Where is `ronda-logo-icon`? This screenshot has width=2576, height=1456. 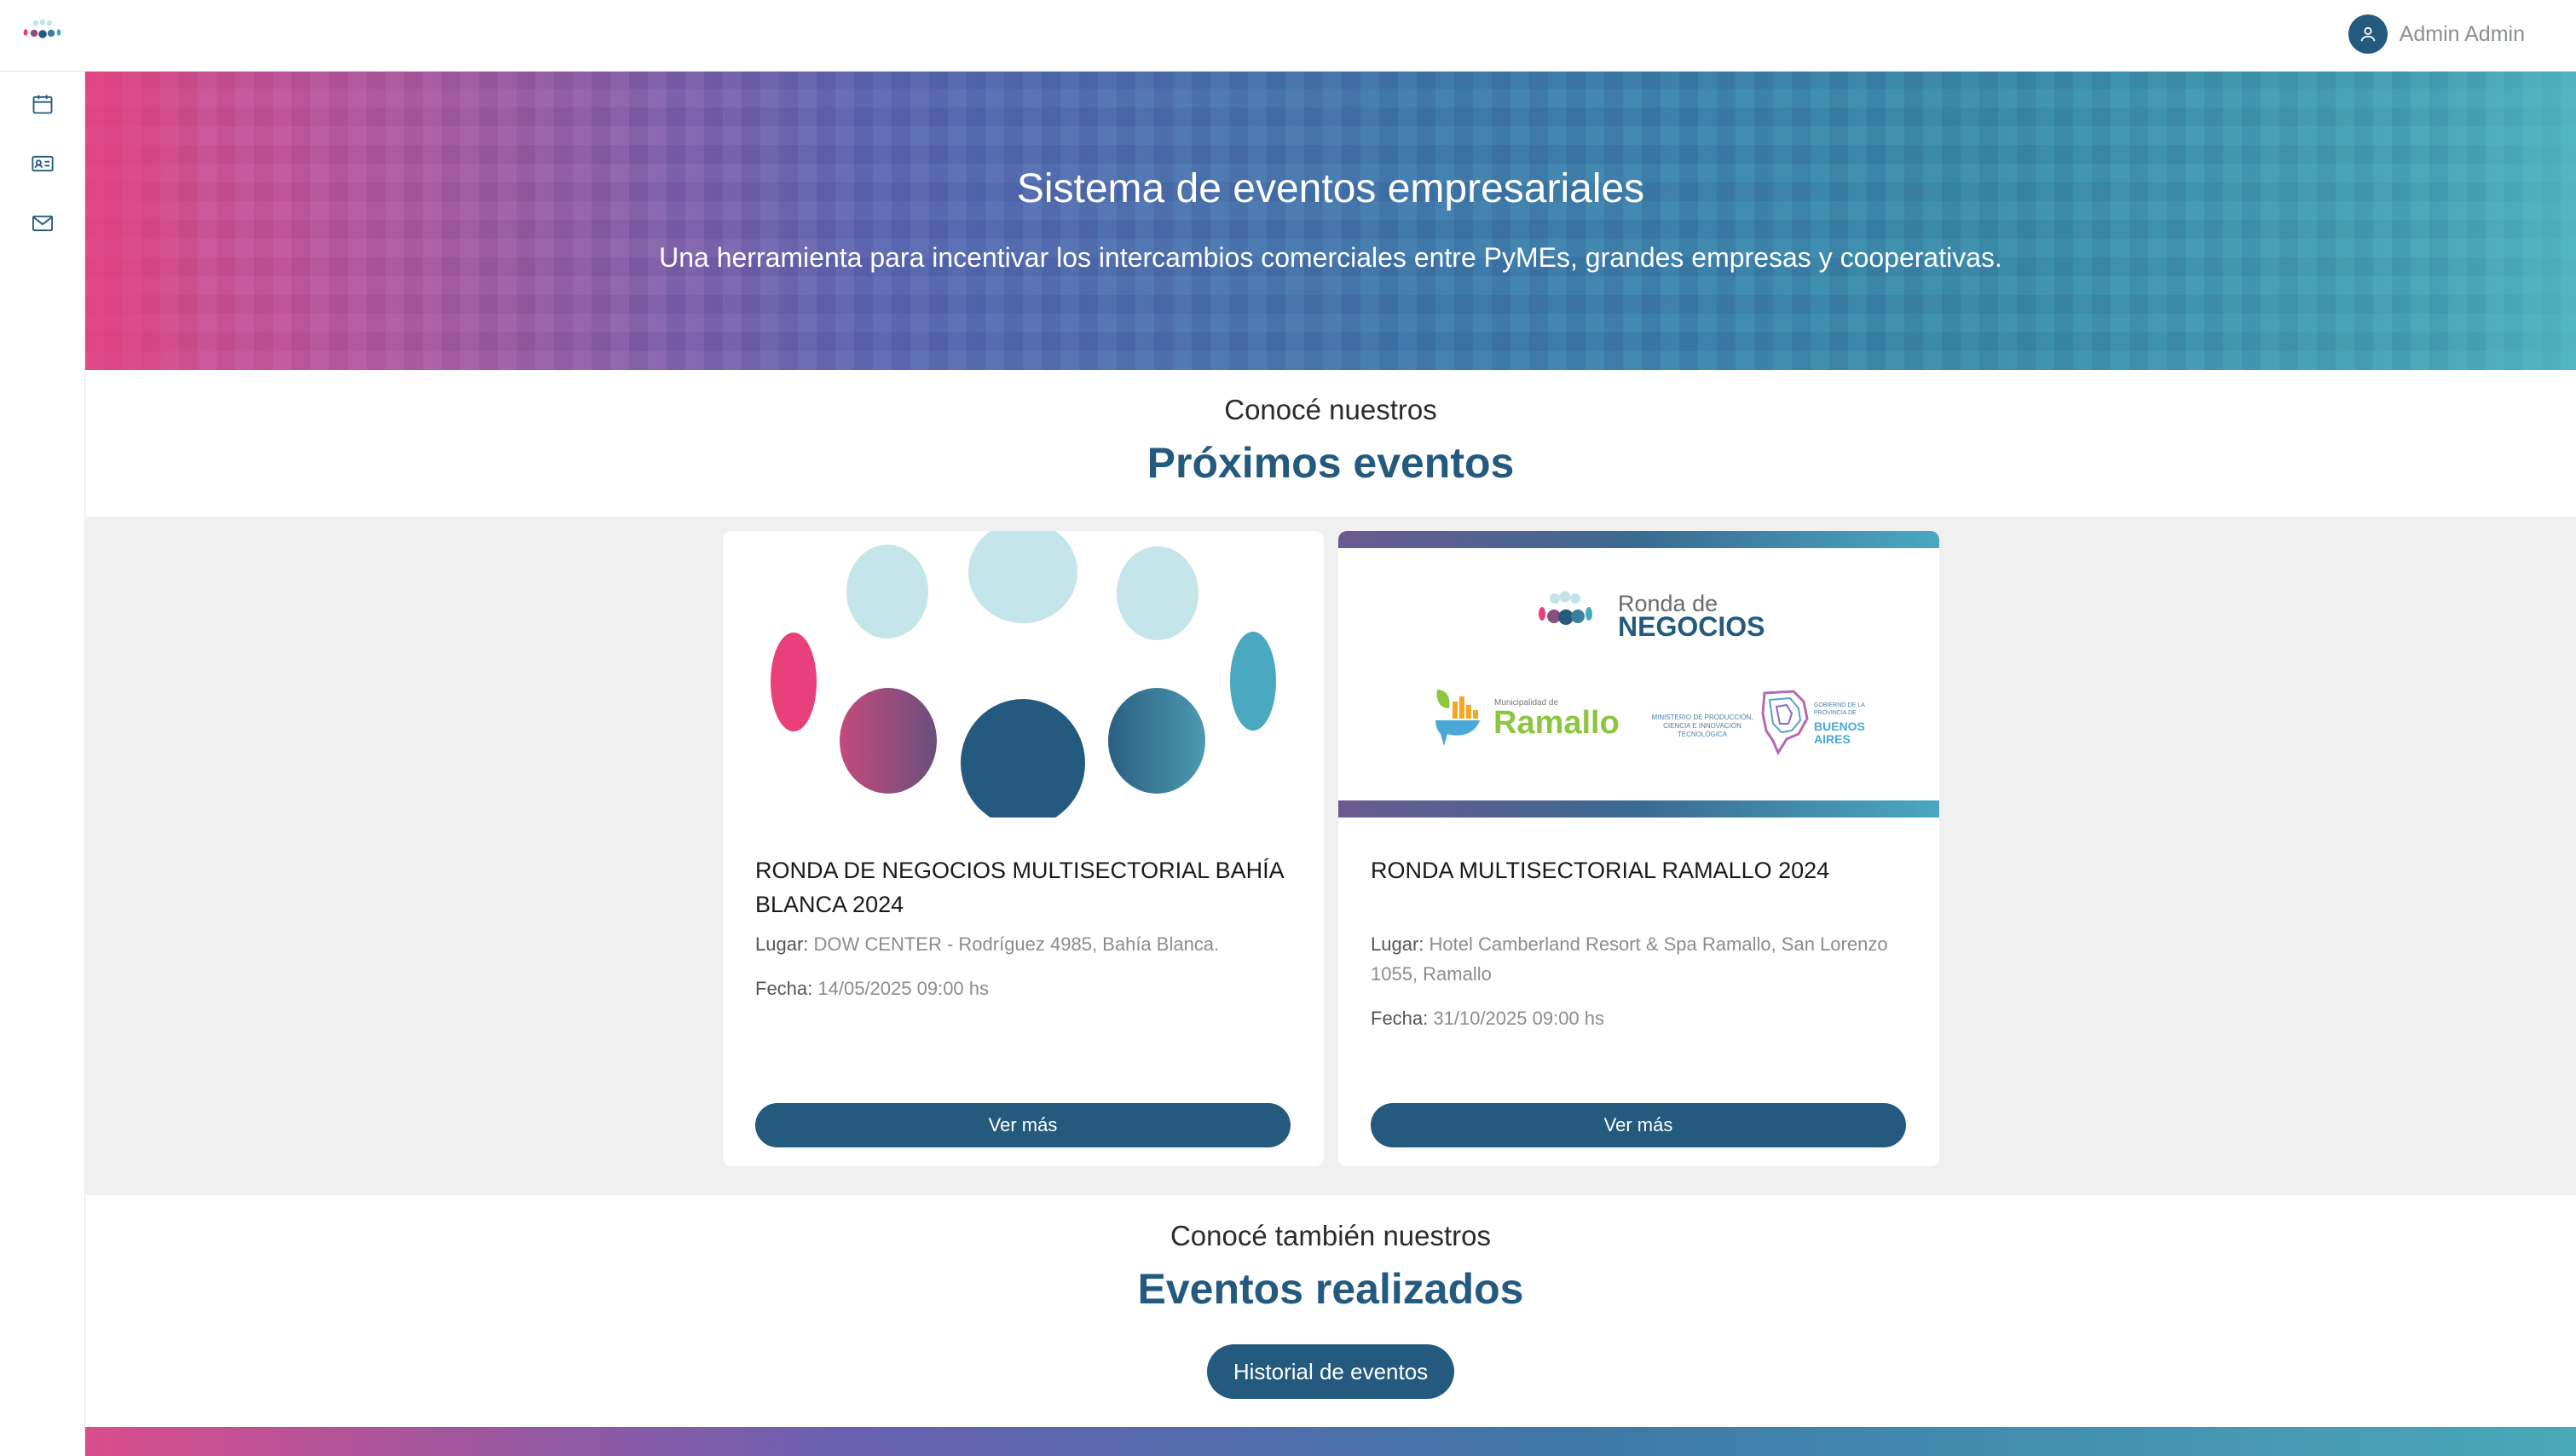
ronda-logo-icon is located at coordinates (1565, 608).